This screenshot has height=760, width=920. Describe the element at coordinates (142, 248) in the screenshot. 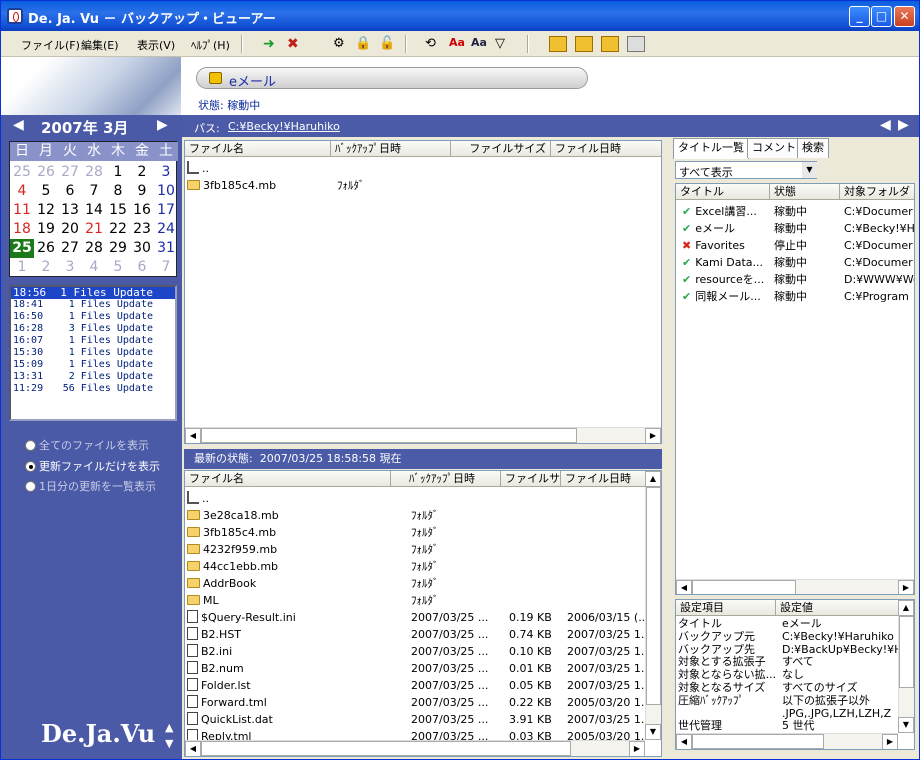

I see `calendar-day: 30` at that location.